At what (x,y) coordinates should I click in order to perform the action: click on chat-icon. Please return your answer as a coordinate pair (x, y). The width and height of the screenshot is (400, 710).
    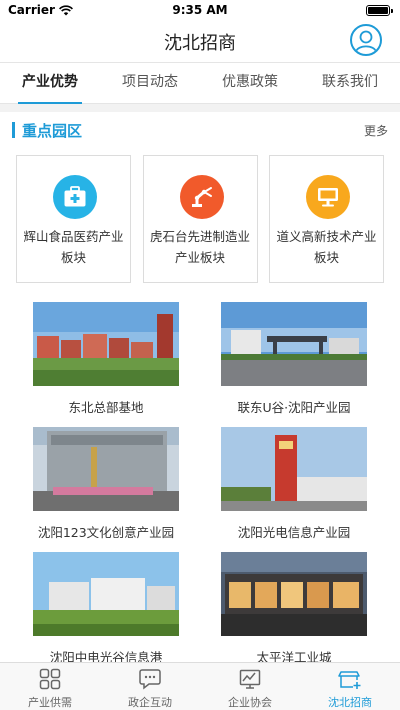
    Looking at the image, I should click on (150, 679).